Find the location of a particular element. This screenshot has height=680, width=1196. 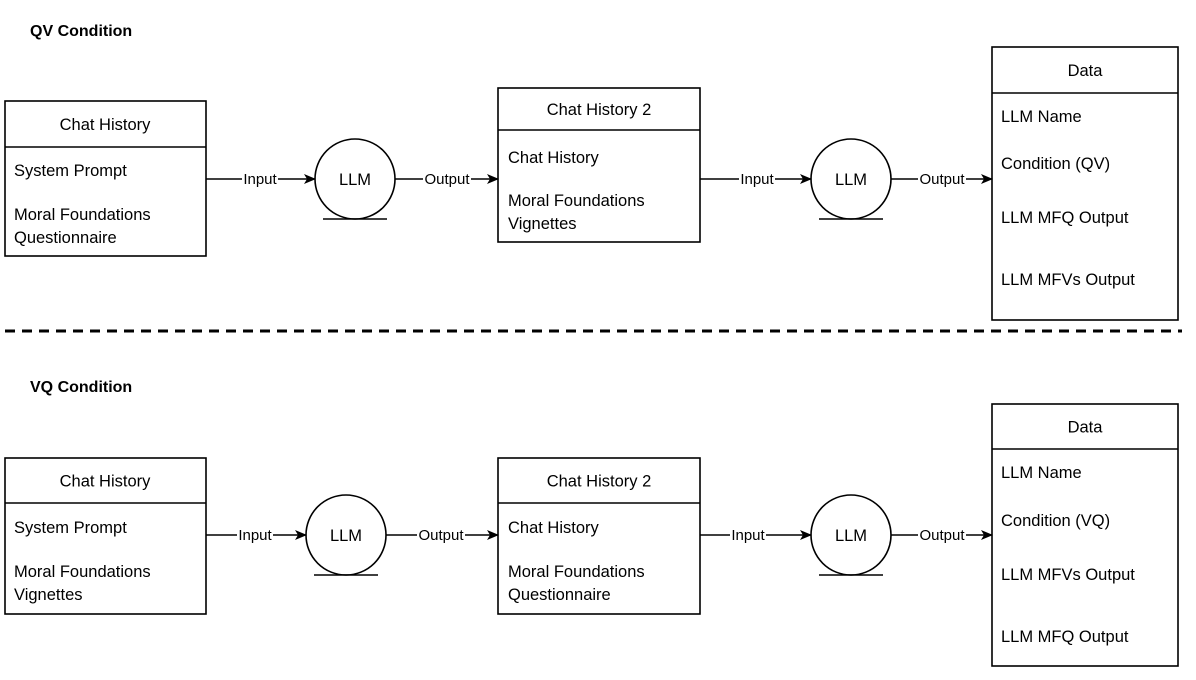

data-box is located at coordinates (1085, 535).